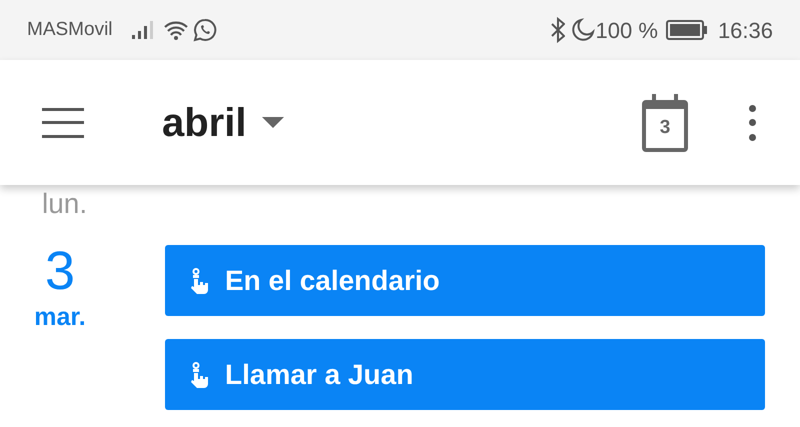 The image size is (800, 427). I want to click on clock: 16:36, so click(745, 30).